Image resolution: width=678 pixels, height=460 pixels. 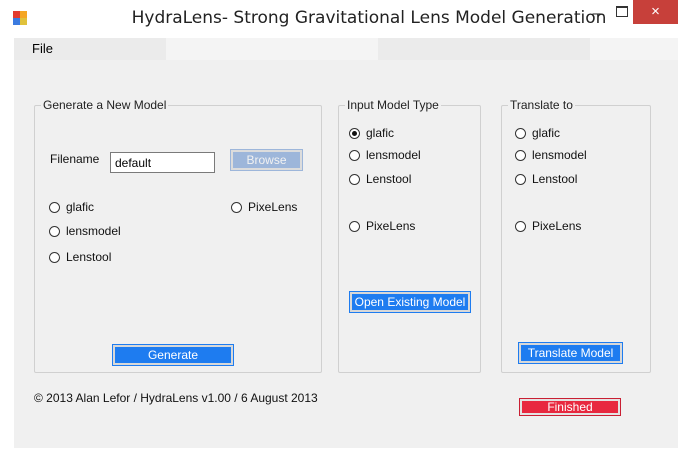 I want to click on menu-file: File, so click(x=42, y=48).